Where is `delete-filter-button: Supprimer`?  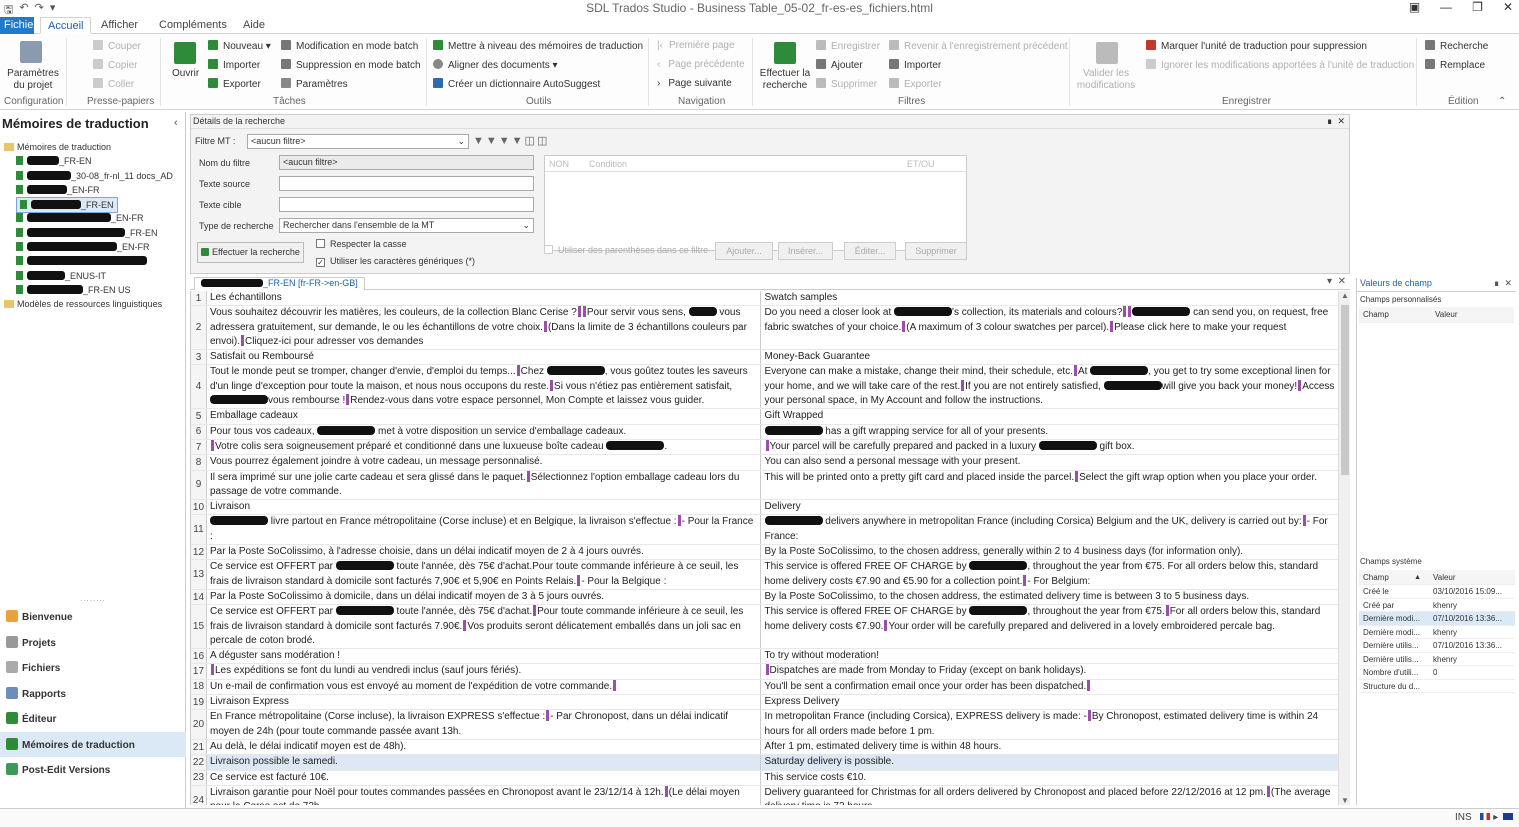 delete-filter-button: Supprimer is located at coordinates (846, 84).